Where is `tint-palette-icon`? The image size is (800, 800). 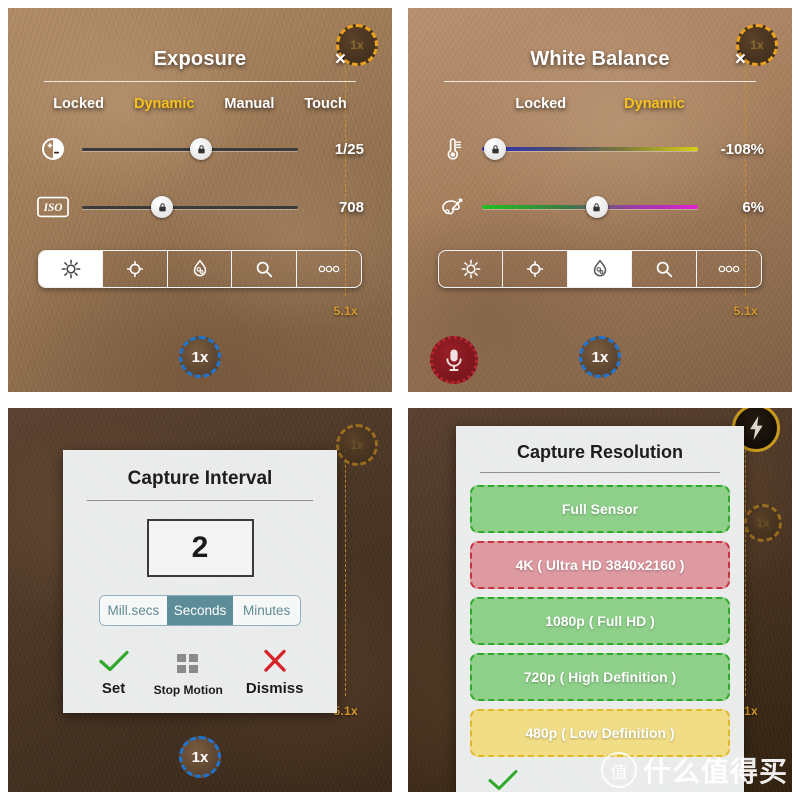 tint-palette-icon is located at coordinates (453, 207).